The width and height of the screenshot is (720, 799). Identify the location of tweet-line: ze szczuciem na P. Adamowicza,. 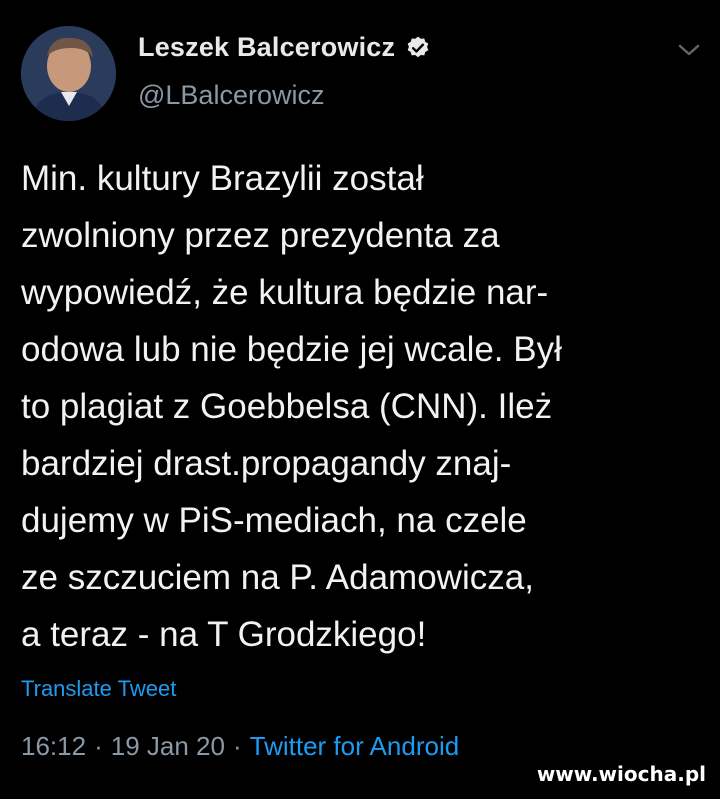
(277, 577).